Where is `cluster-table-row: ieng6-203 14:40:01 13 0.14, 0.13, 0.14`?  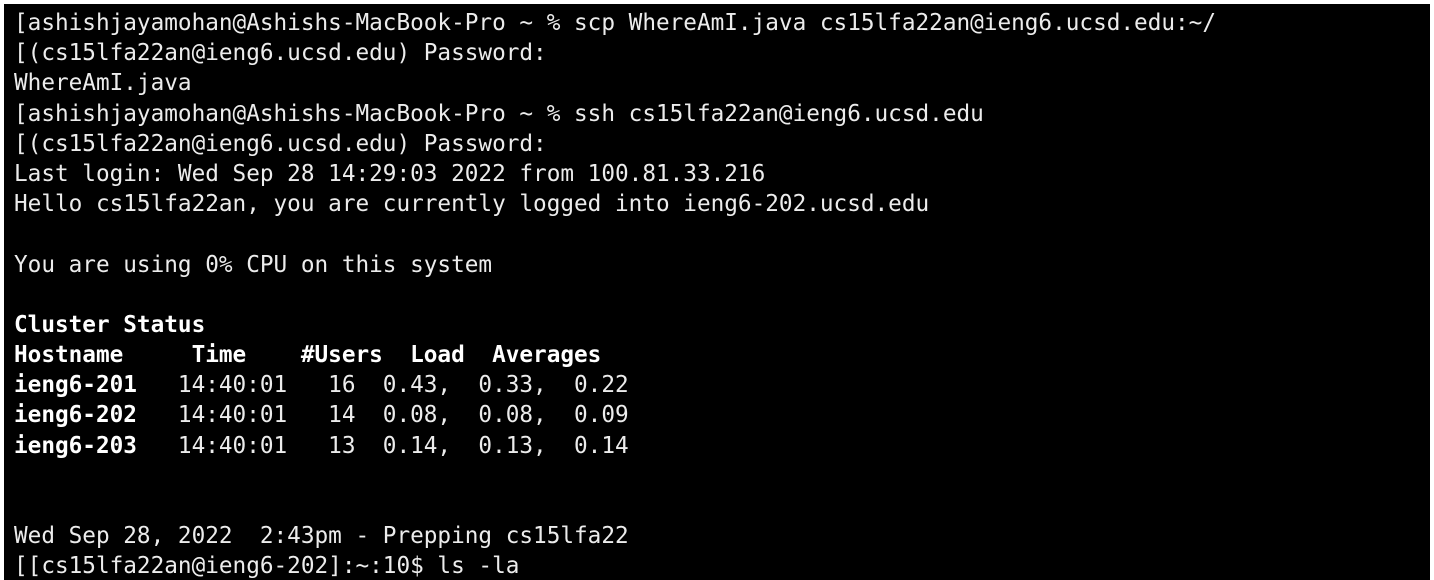 cluster-table-row: ieng6-203 14:40:01 13 0.14, 0.13, 0.14 is located at coordinates (719, 446).